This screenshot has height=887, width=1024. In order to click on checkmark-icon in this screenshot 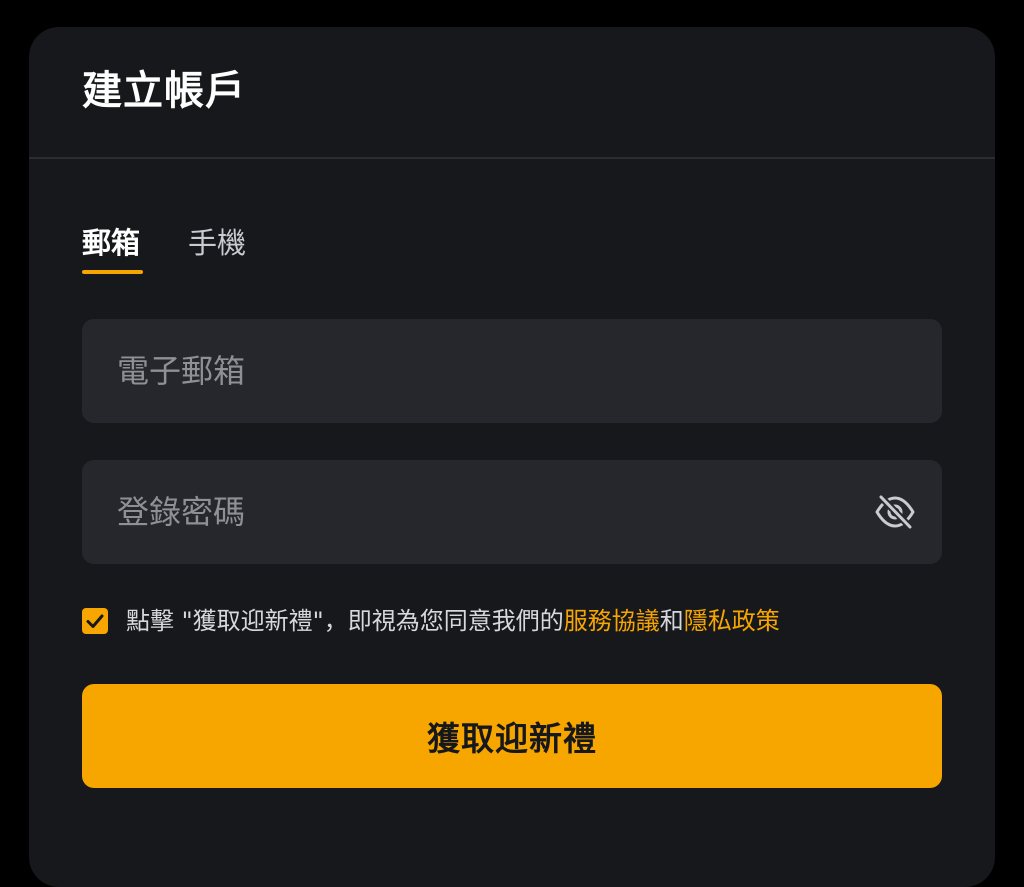, I will do `click(95, 621)`.